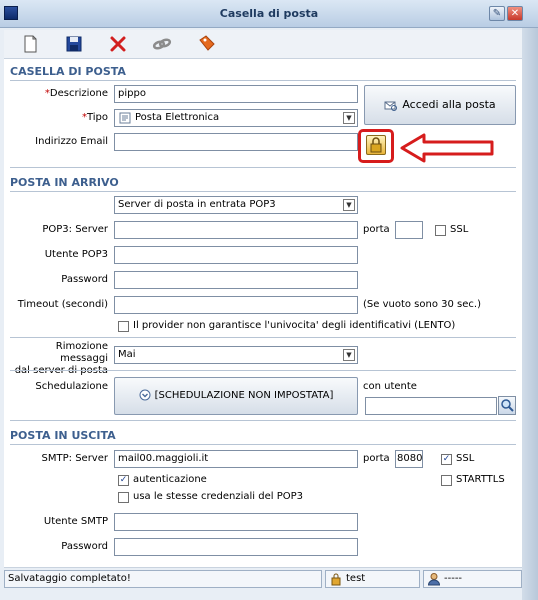 This screenshot has height=600, width=538. I want to click on email-input, so click(236, 142).